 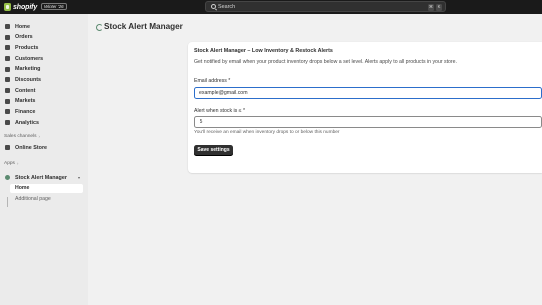 What do you see at coordinates (212, 81) in the screenshot?
I see `email-label: Email address *` at bounding box center [212, 81].